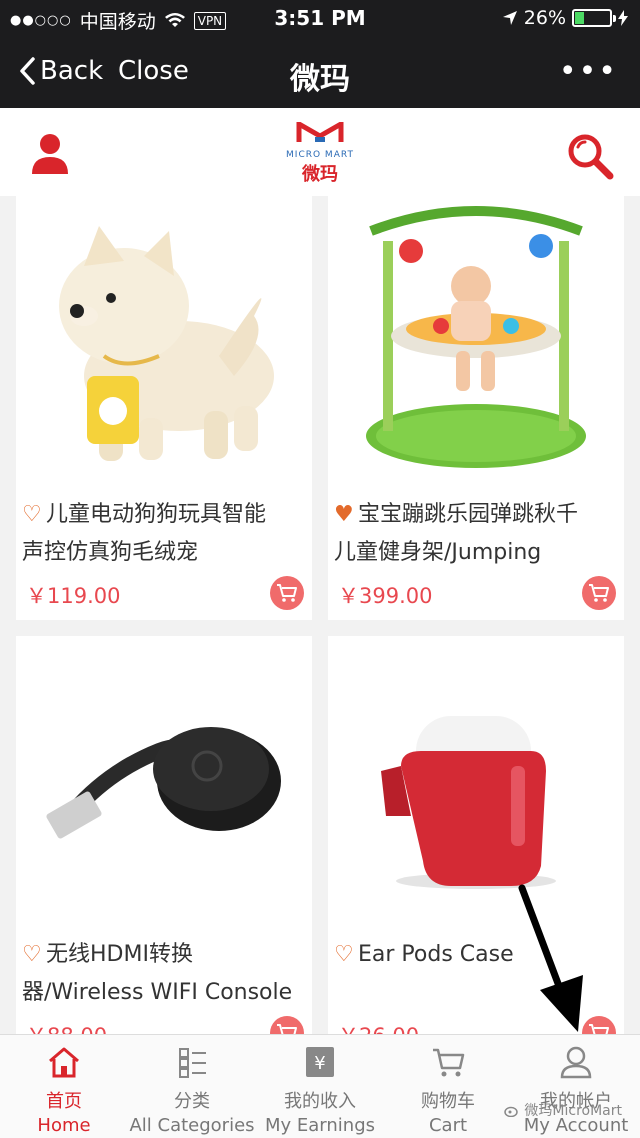 Image resolution: width=640 pixels, height=1138 pixels. I want to click on product-title: ♡ 无线HDMI转换 器/Wireless WIFI Console, so click(165, 974).